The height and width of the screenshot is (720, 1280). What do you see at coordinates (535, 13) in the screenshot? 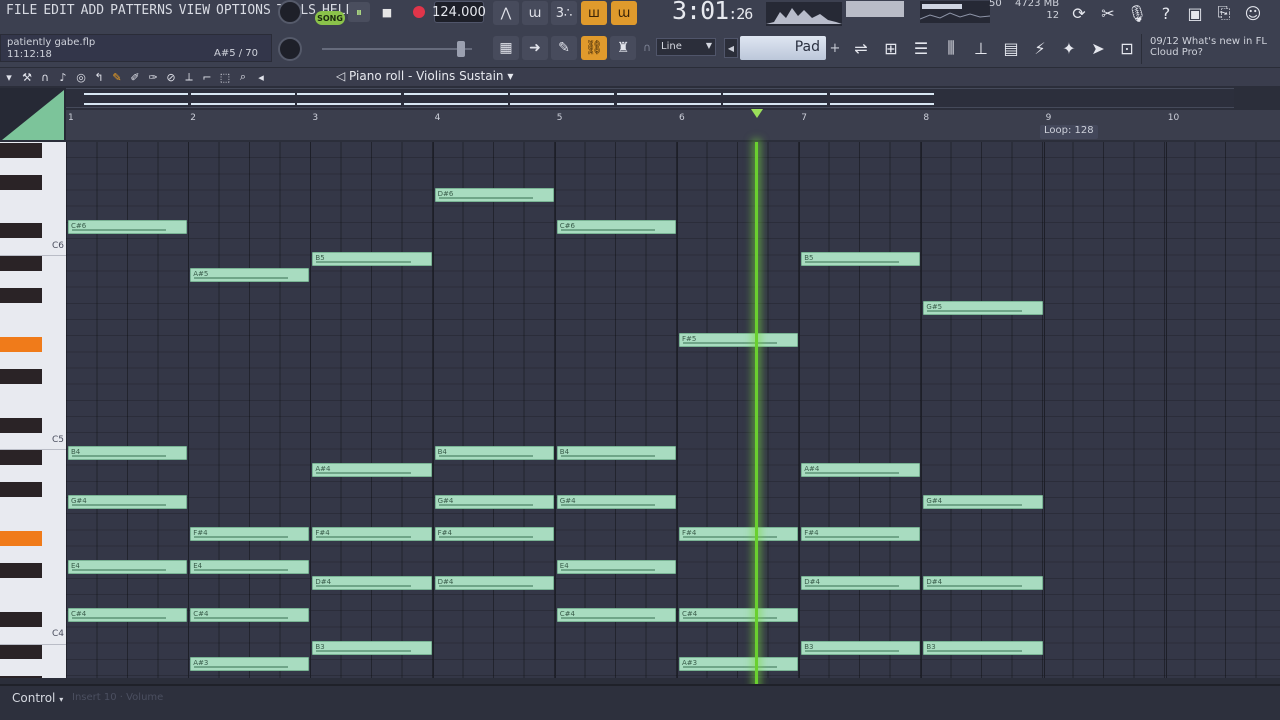
I see `wait-for-input-icon: ɯ` at bounding box center [535, 13].